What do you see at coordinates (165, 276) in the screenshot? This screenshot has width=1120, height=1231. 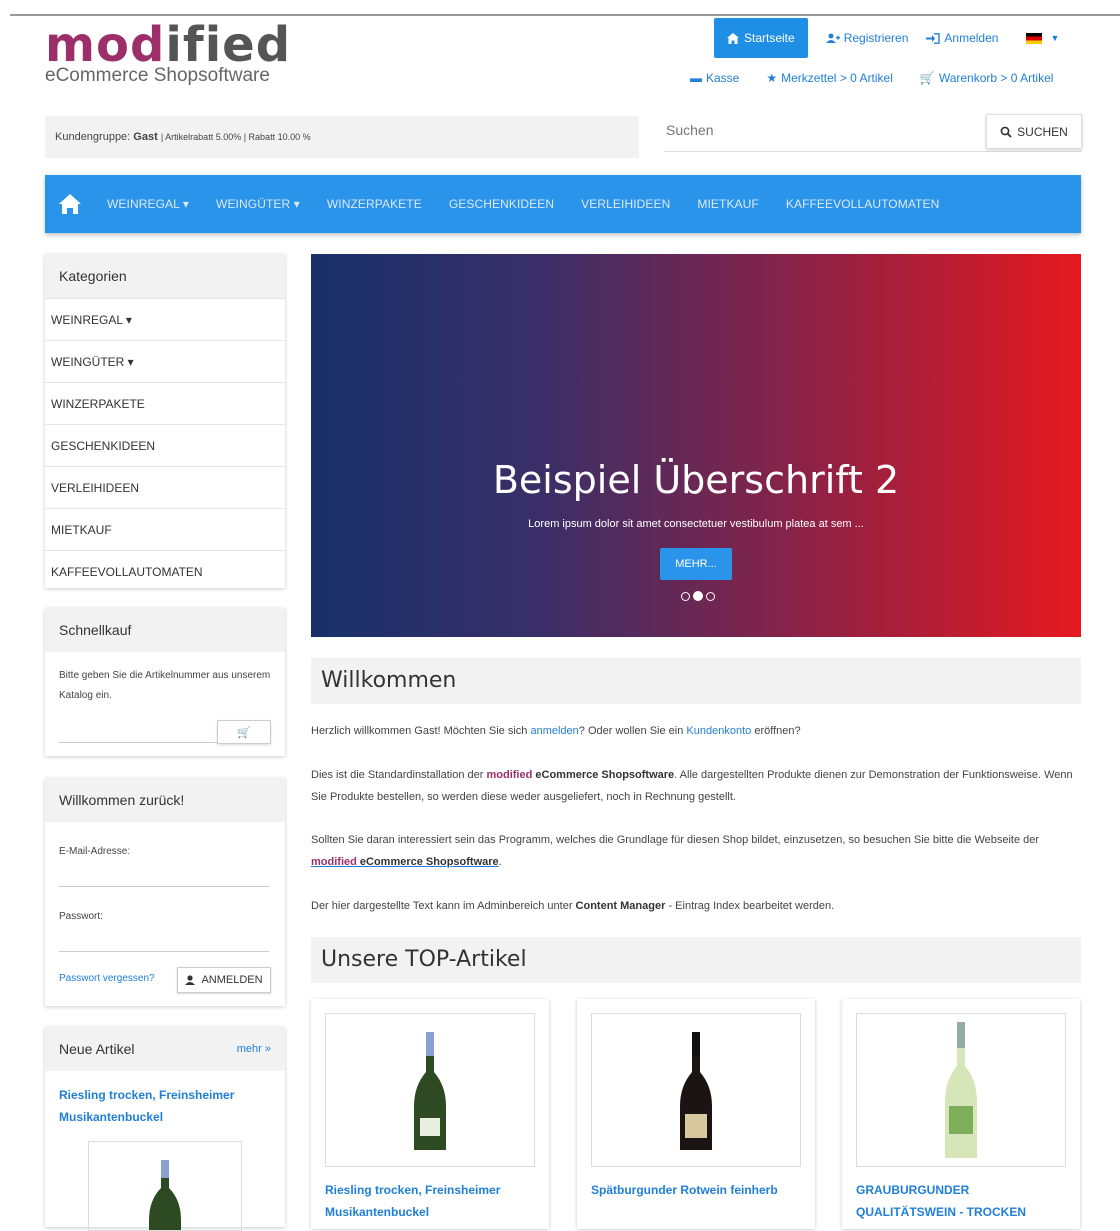 I see `categories-title: Kategorien` at bounding box center [165, 276].